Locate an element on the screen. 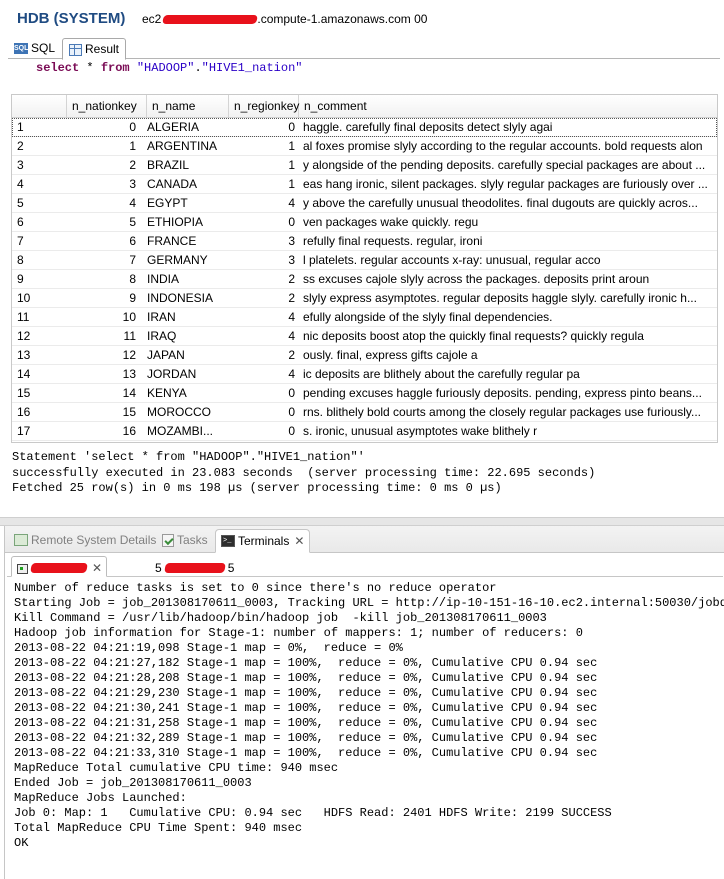  tab-result: Result is located at coordinates (94, 49).